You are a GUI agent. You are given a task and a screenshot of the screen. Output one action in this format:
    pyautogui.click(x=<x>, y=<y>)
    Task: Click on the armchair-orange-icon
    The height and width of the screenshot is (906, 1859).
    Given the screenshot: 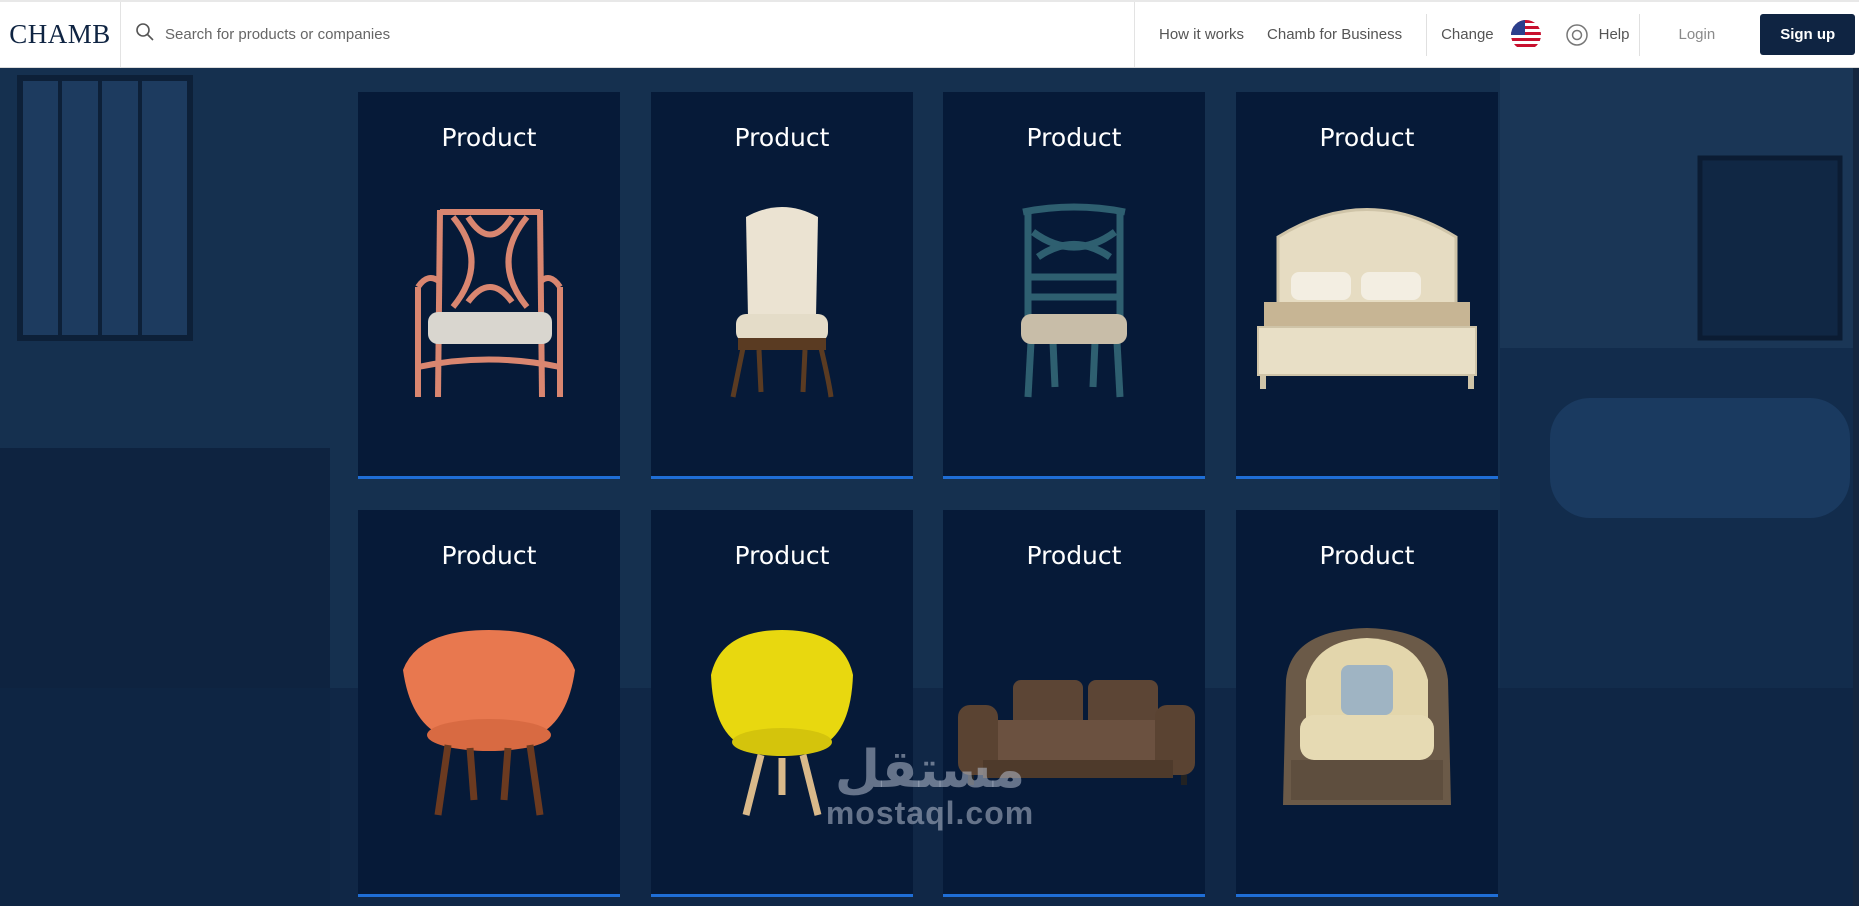 What is the action you would take?
    pyautogui.click(x=489, y=723)
    